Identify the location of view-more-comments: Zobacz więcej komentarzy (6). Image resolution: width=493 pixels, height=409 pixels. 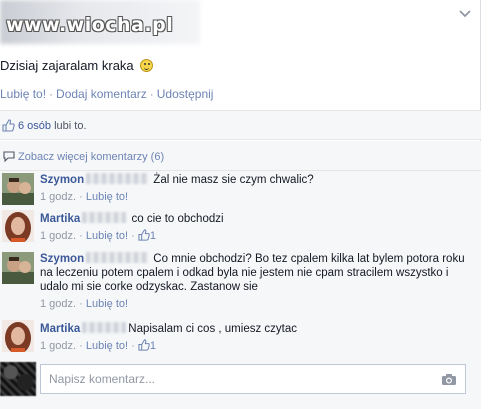
(240, 156).